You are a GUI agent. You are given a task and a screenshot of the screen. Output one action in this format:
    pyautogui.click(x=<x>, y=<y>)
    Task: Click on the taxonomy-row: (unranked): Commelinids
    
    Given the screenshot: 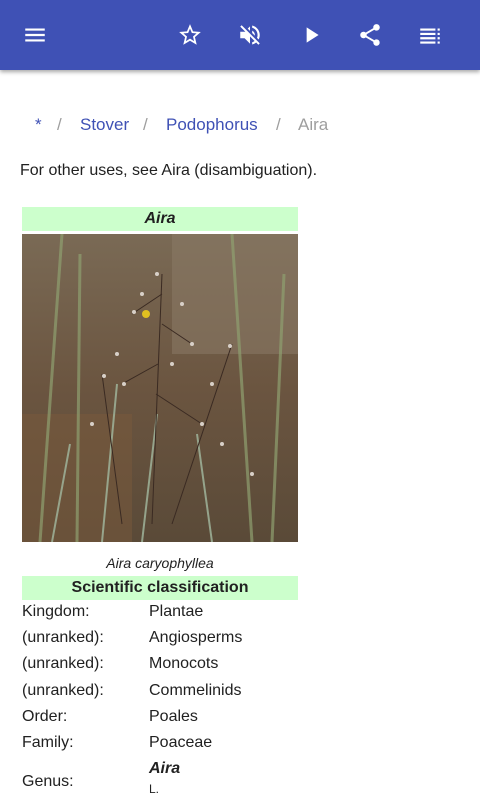 What is the action you would take?
    pyautogui.click(x=160, y=692)
    